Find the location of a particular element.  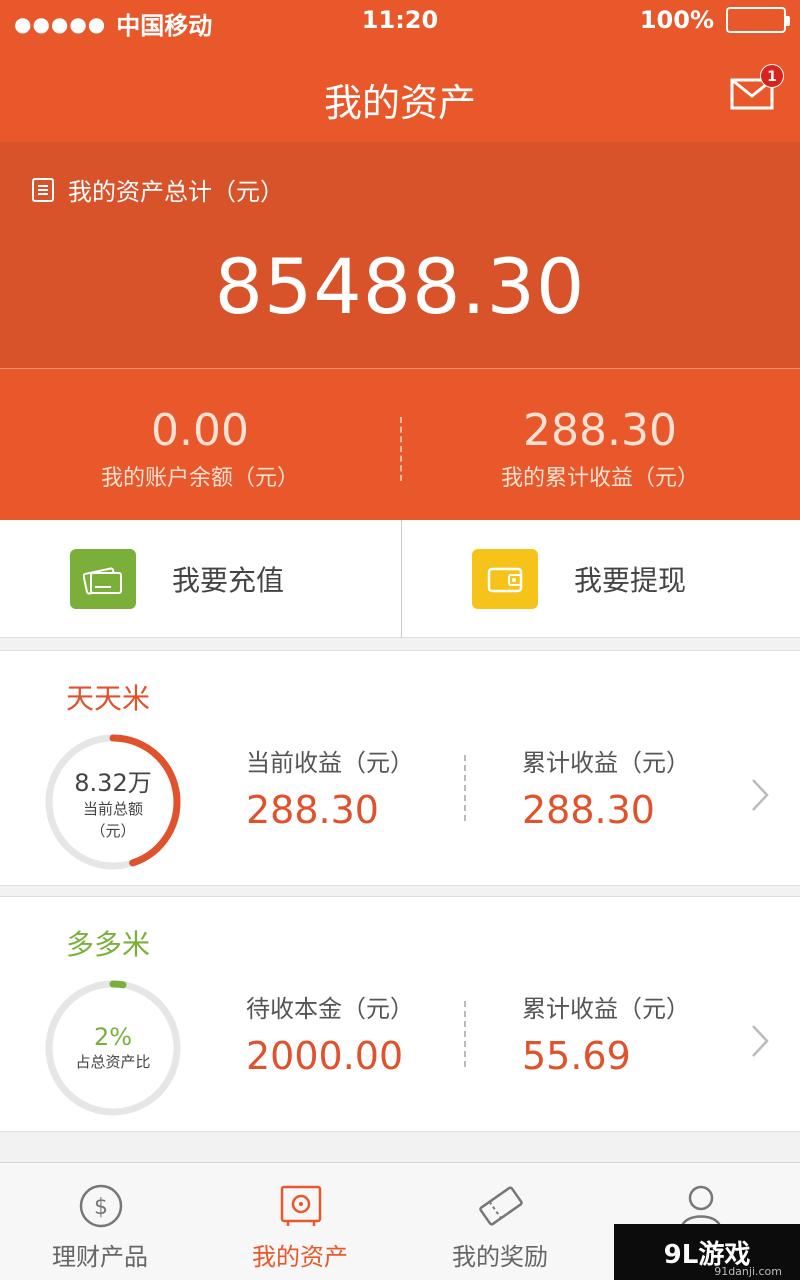

account-balance: 0.00 我的账户余额（元） is located at coordinates (200, 448).